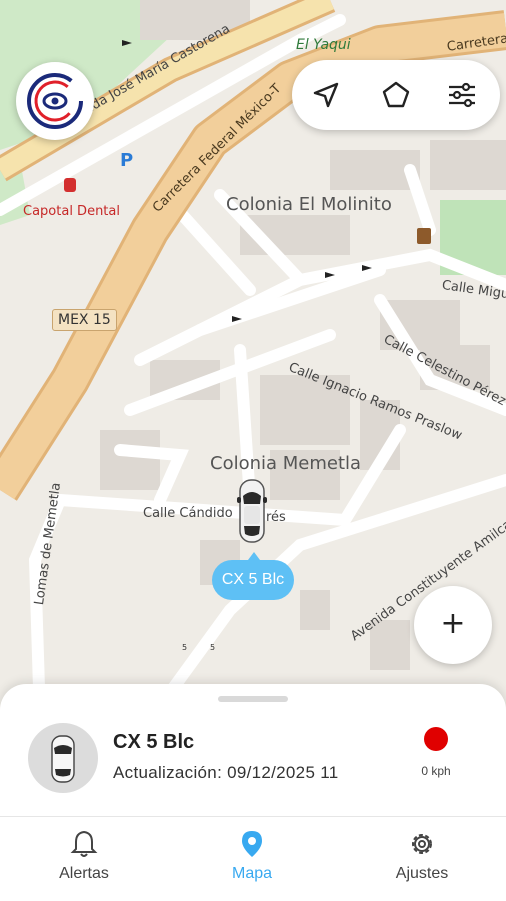 This screenshot has height=901, width=506. What do you see at coordinates (252, 873) in the screenshot?
I see `nav-label-mapa: Mapa` at bounding box center [252, 873].